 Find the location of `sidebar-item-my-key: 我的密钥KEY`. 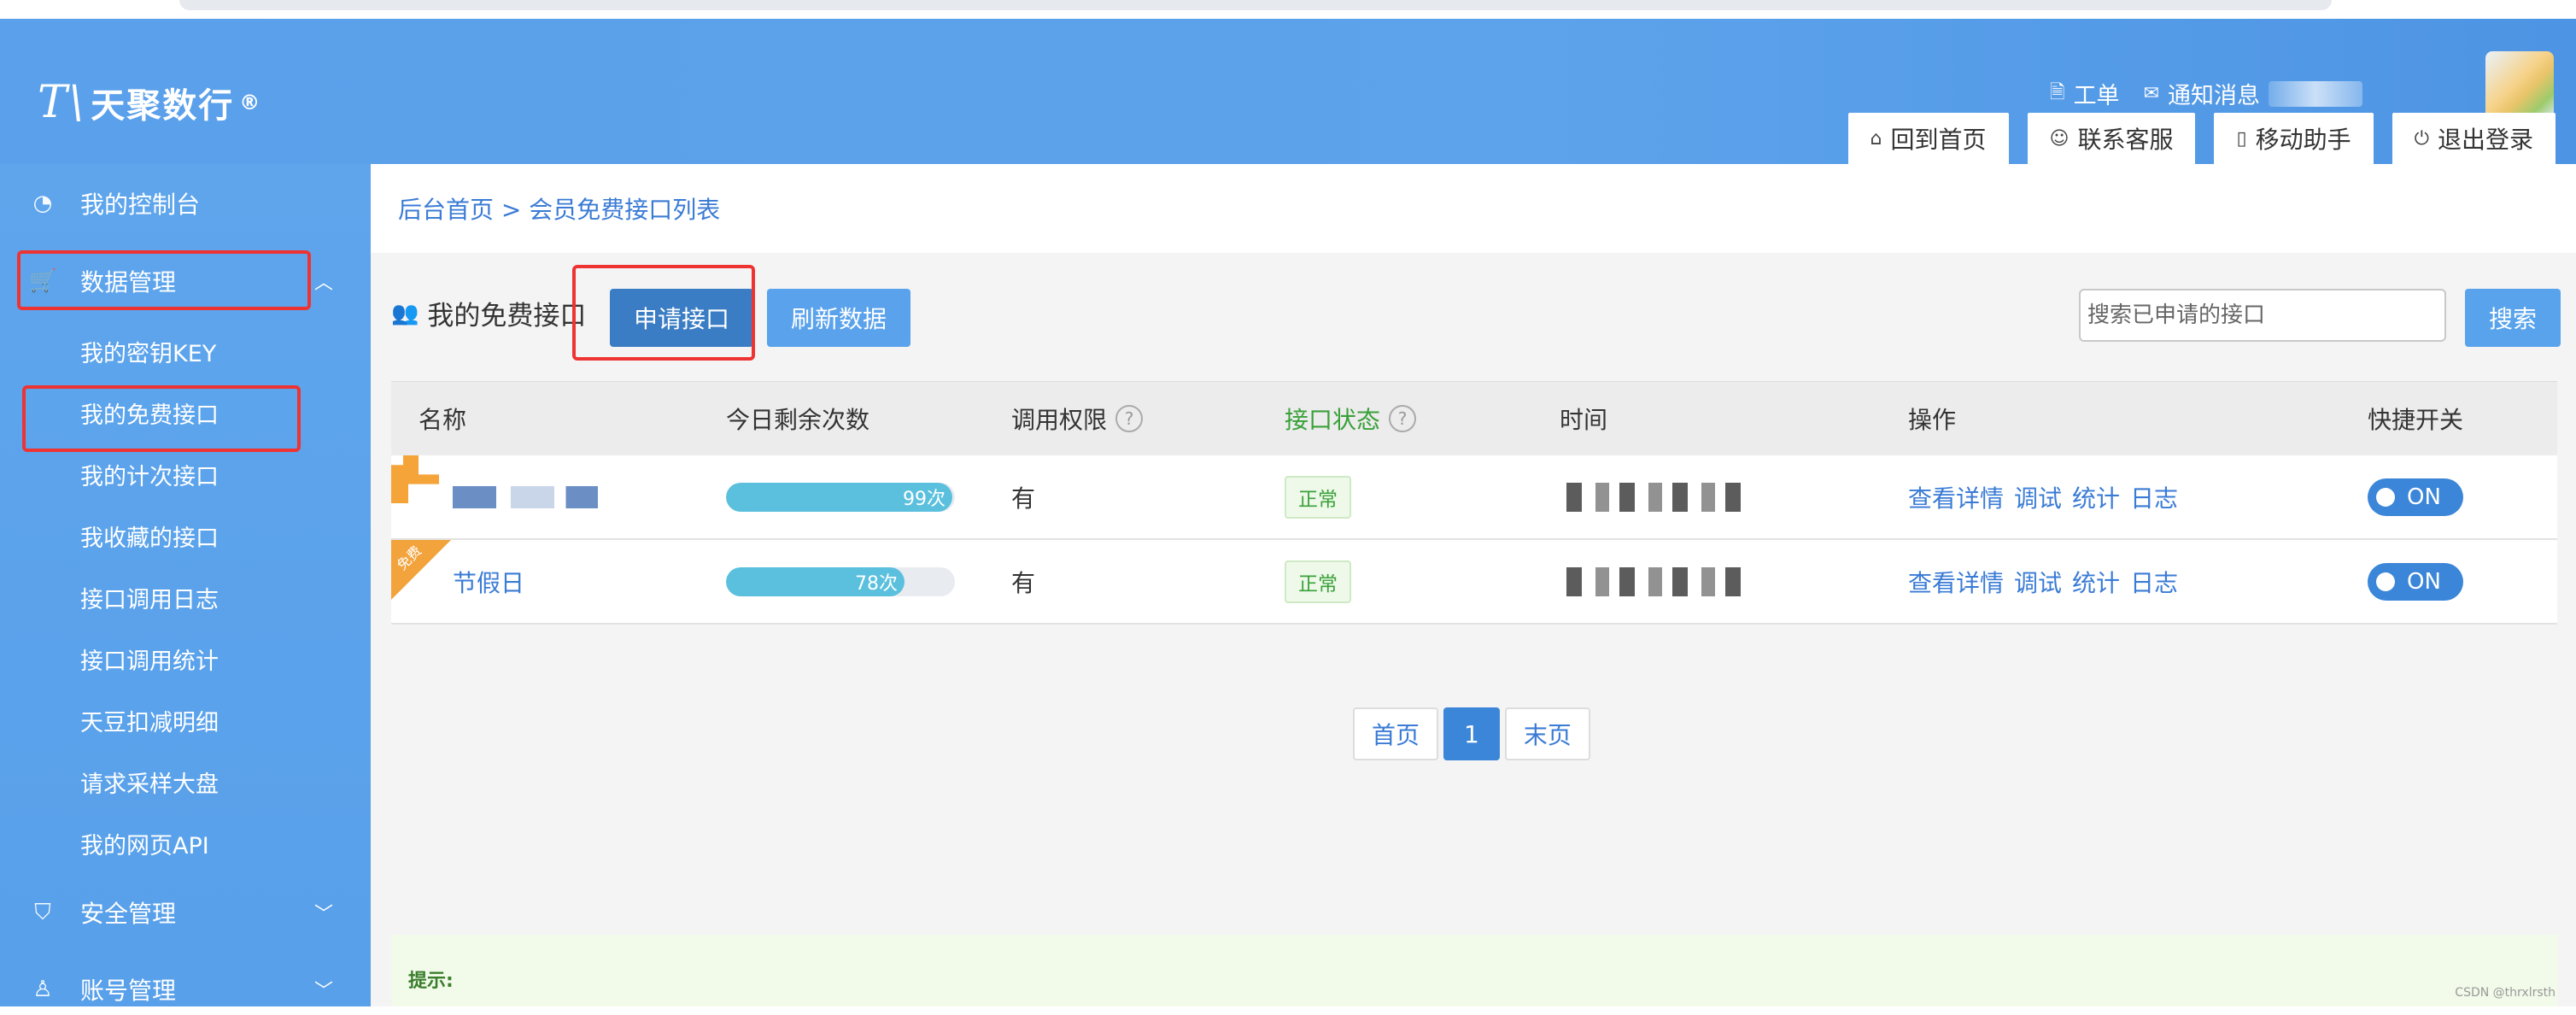

sidebar-item-my-key: 我的密钥KEY is located at coordinates (148, 351).